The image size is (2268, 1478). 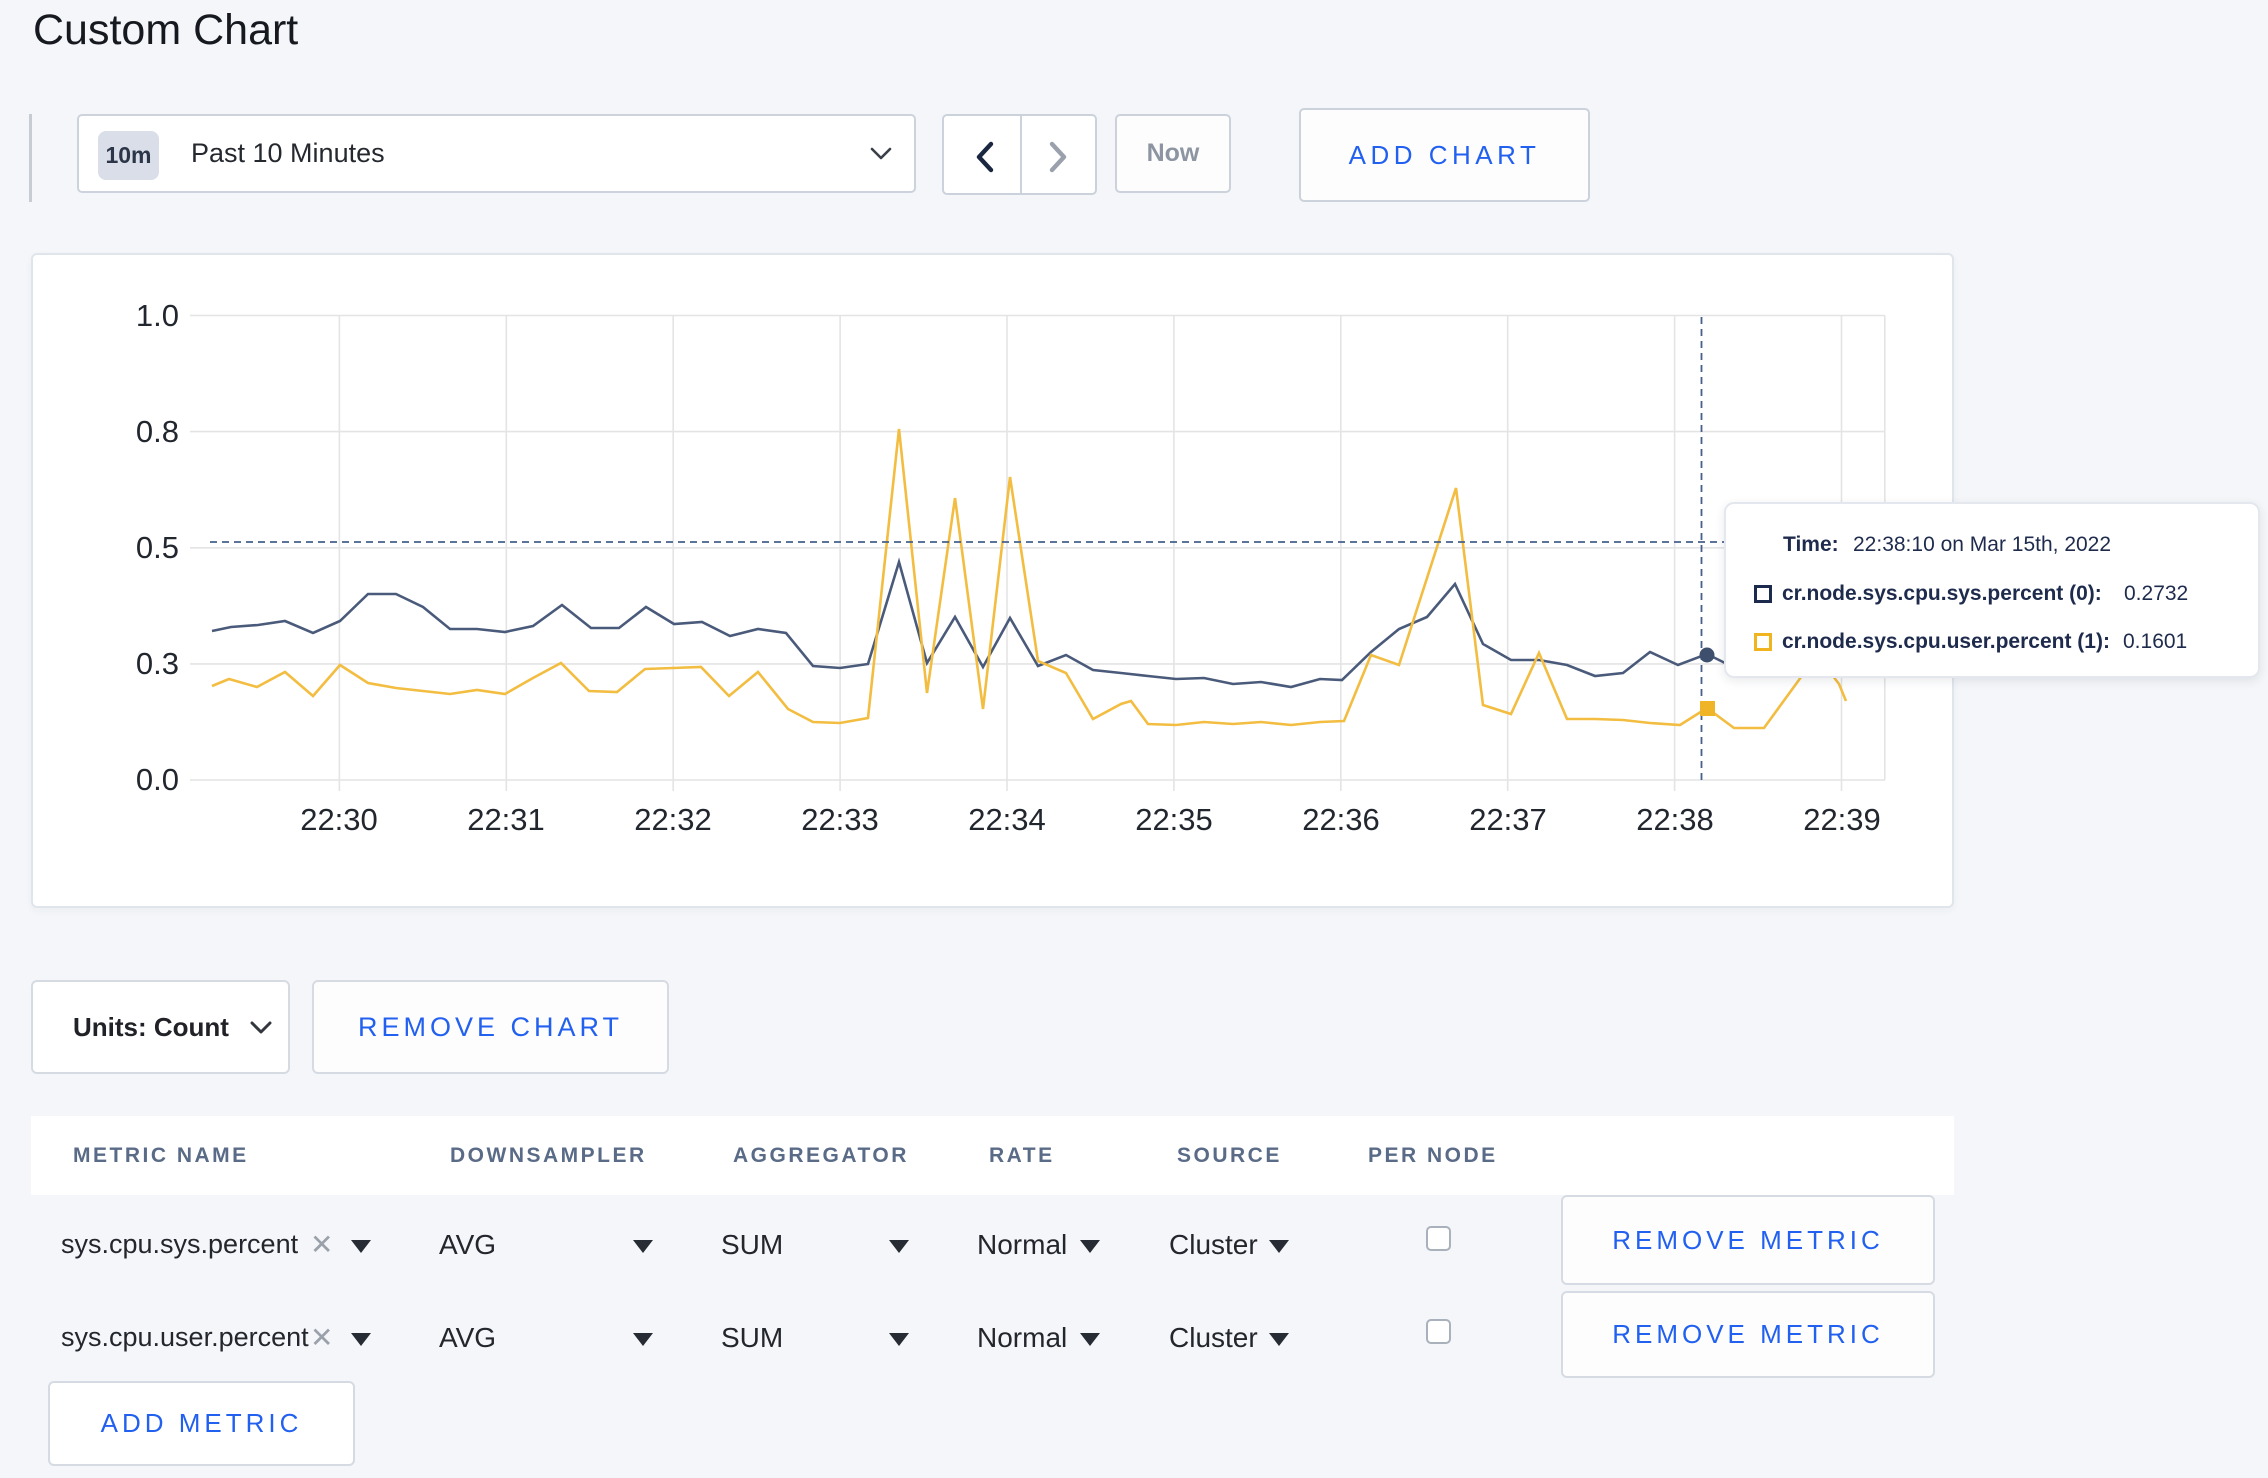 What do you see at coordinates (157, 547) in the screenshot?
I see `svg-text: 0.5` at bounding box center [157, 547].